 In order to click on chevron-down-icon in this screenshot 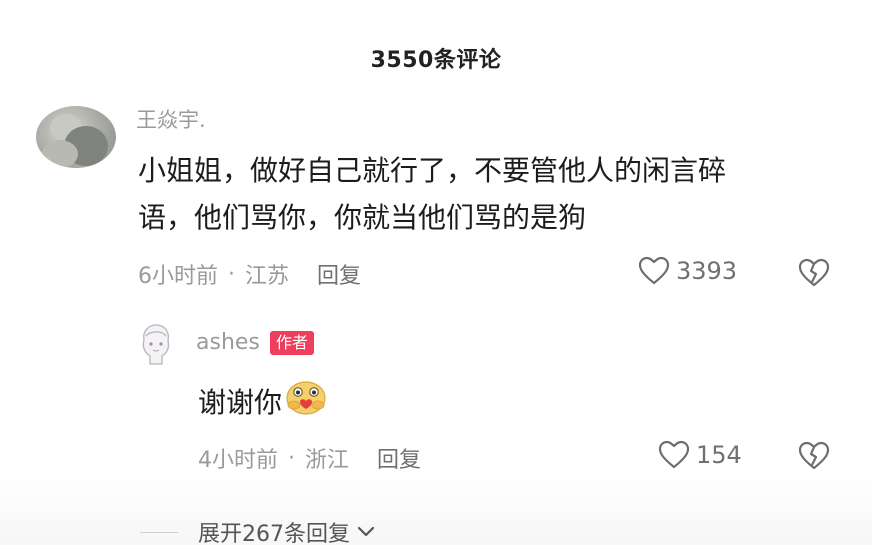, I will do `click(366, 531)`.